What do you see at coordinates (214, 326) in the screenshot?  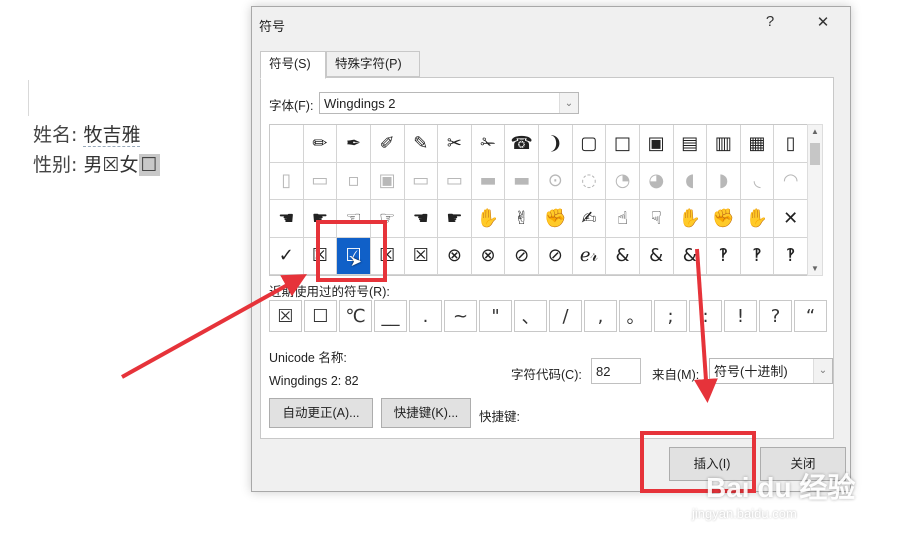 I see `arrow-to-symbol` at bounding box center [214, 326].